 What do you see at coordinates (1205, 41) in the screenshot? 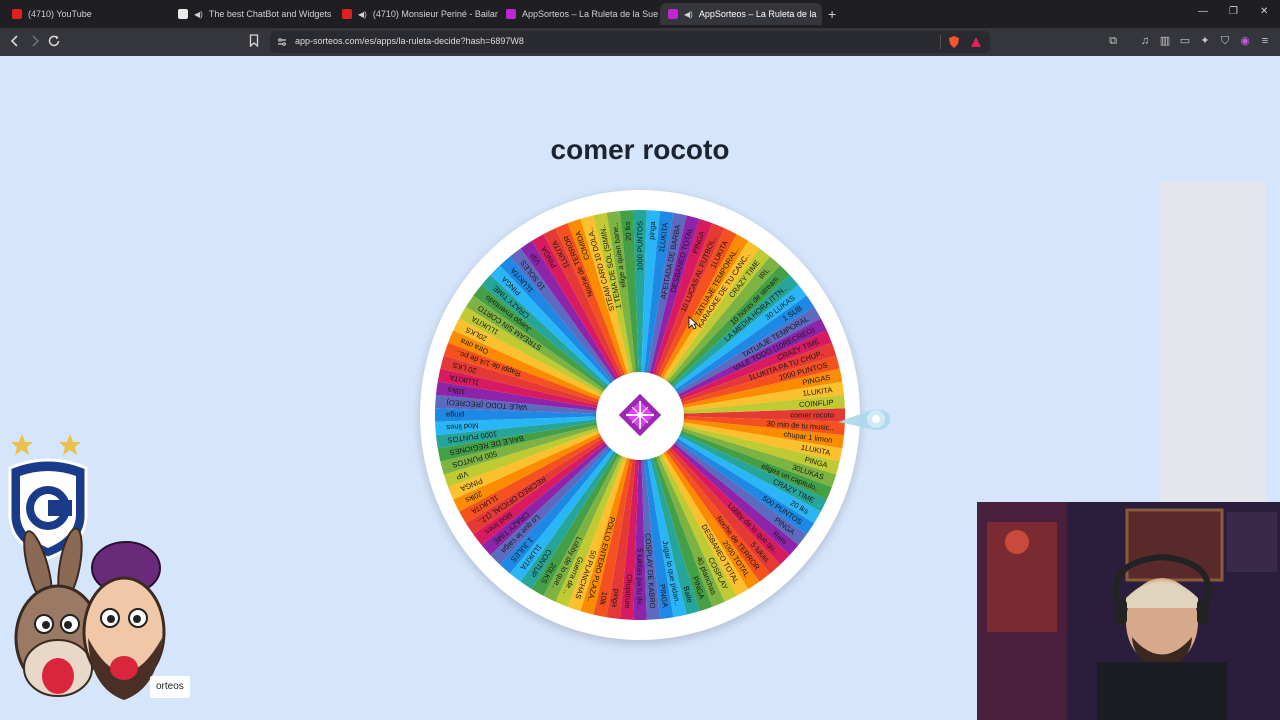
I see `leo-ai-icon: ✦` at bounding box center [1205, 41].